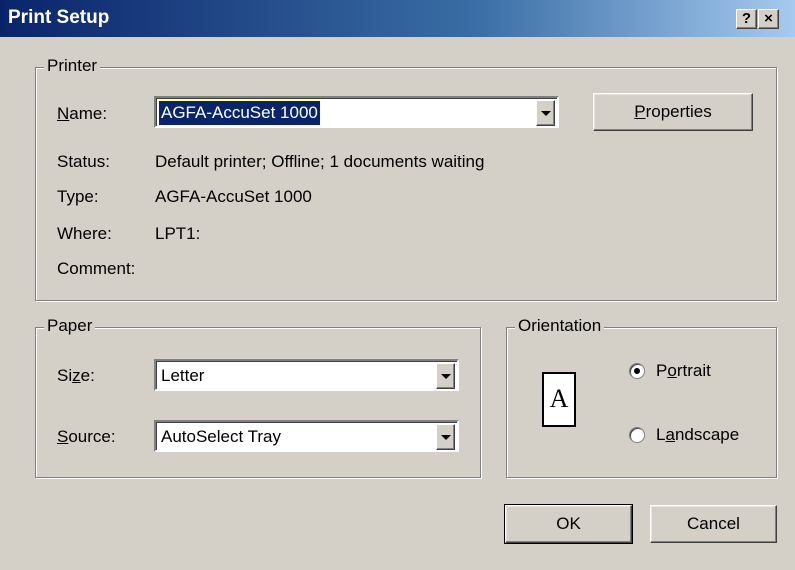  What do you see at coordinates (637, 371) in the screenshot?
I see `portrait-radio` at bounding box center [637, 371].